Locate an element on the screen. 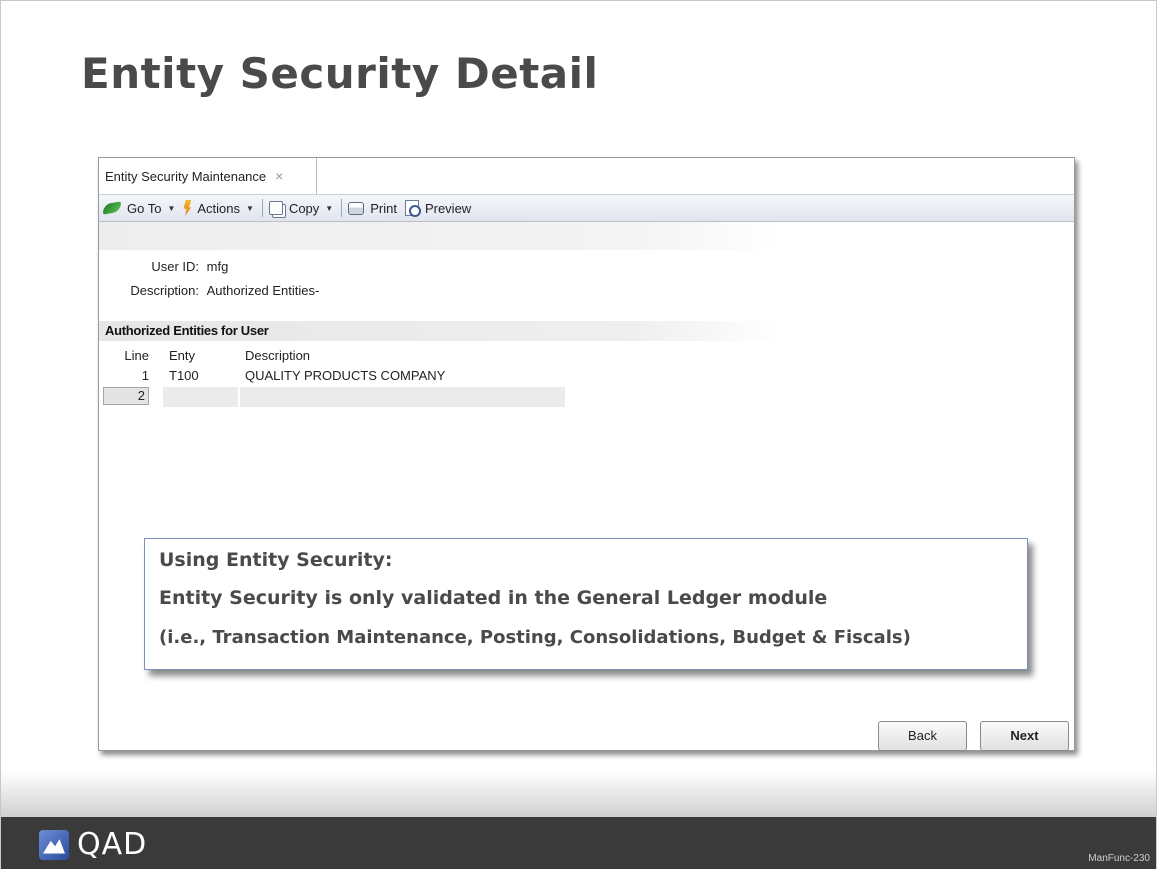  row-description: QUALITY PRODUCTS COMPANY is located at coordinates (345, 375).